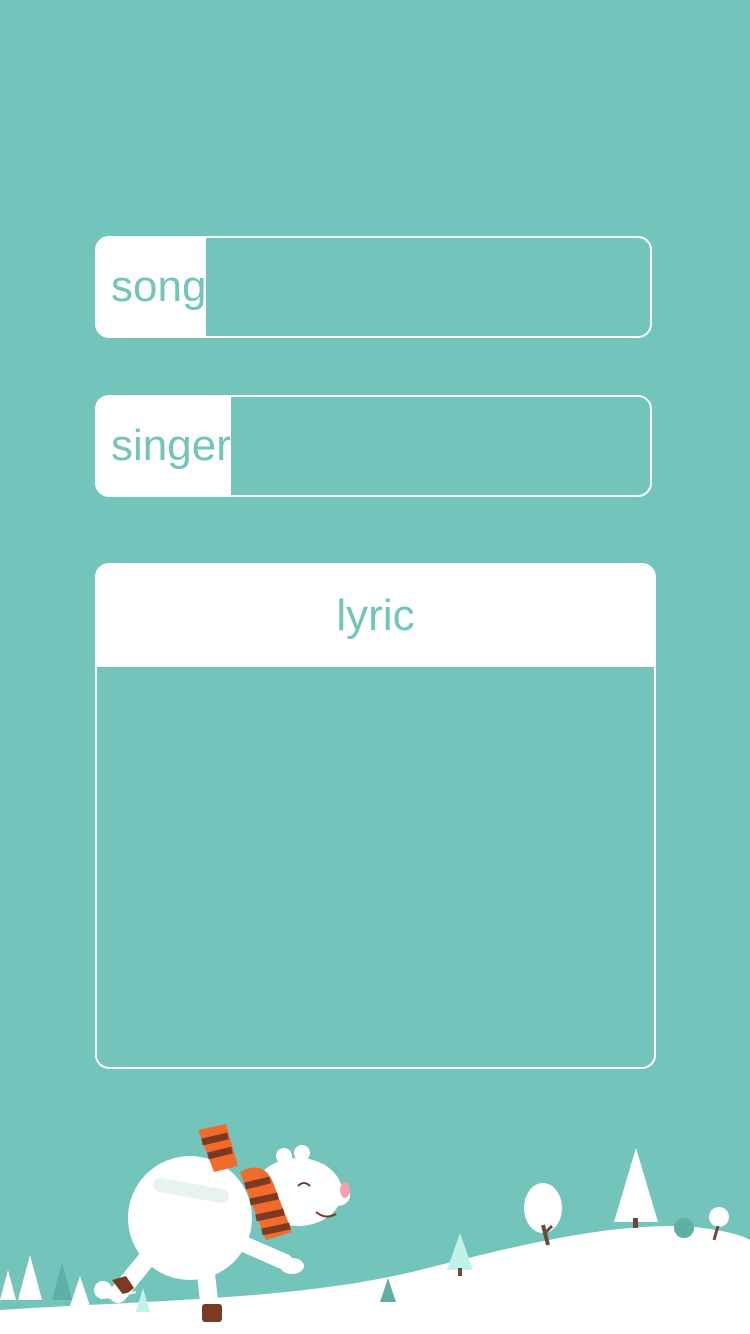 This screenshot has height=1334, width=750. I want to click on lyric-label: lyric, so click(375, 616).